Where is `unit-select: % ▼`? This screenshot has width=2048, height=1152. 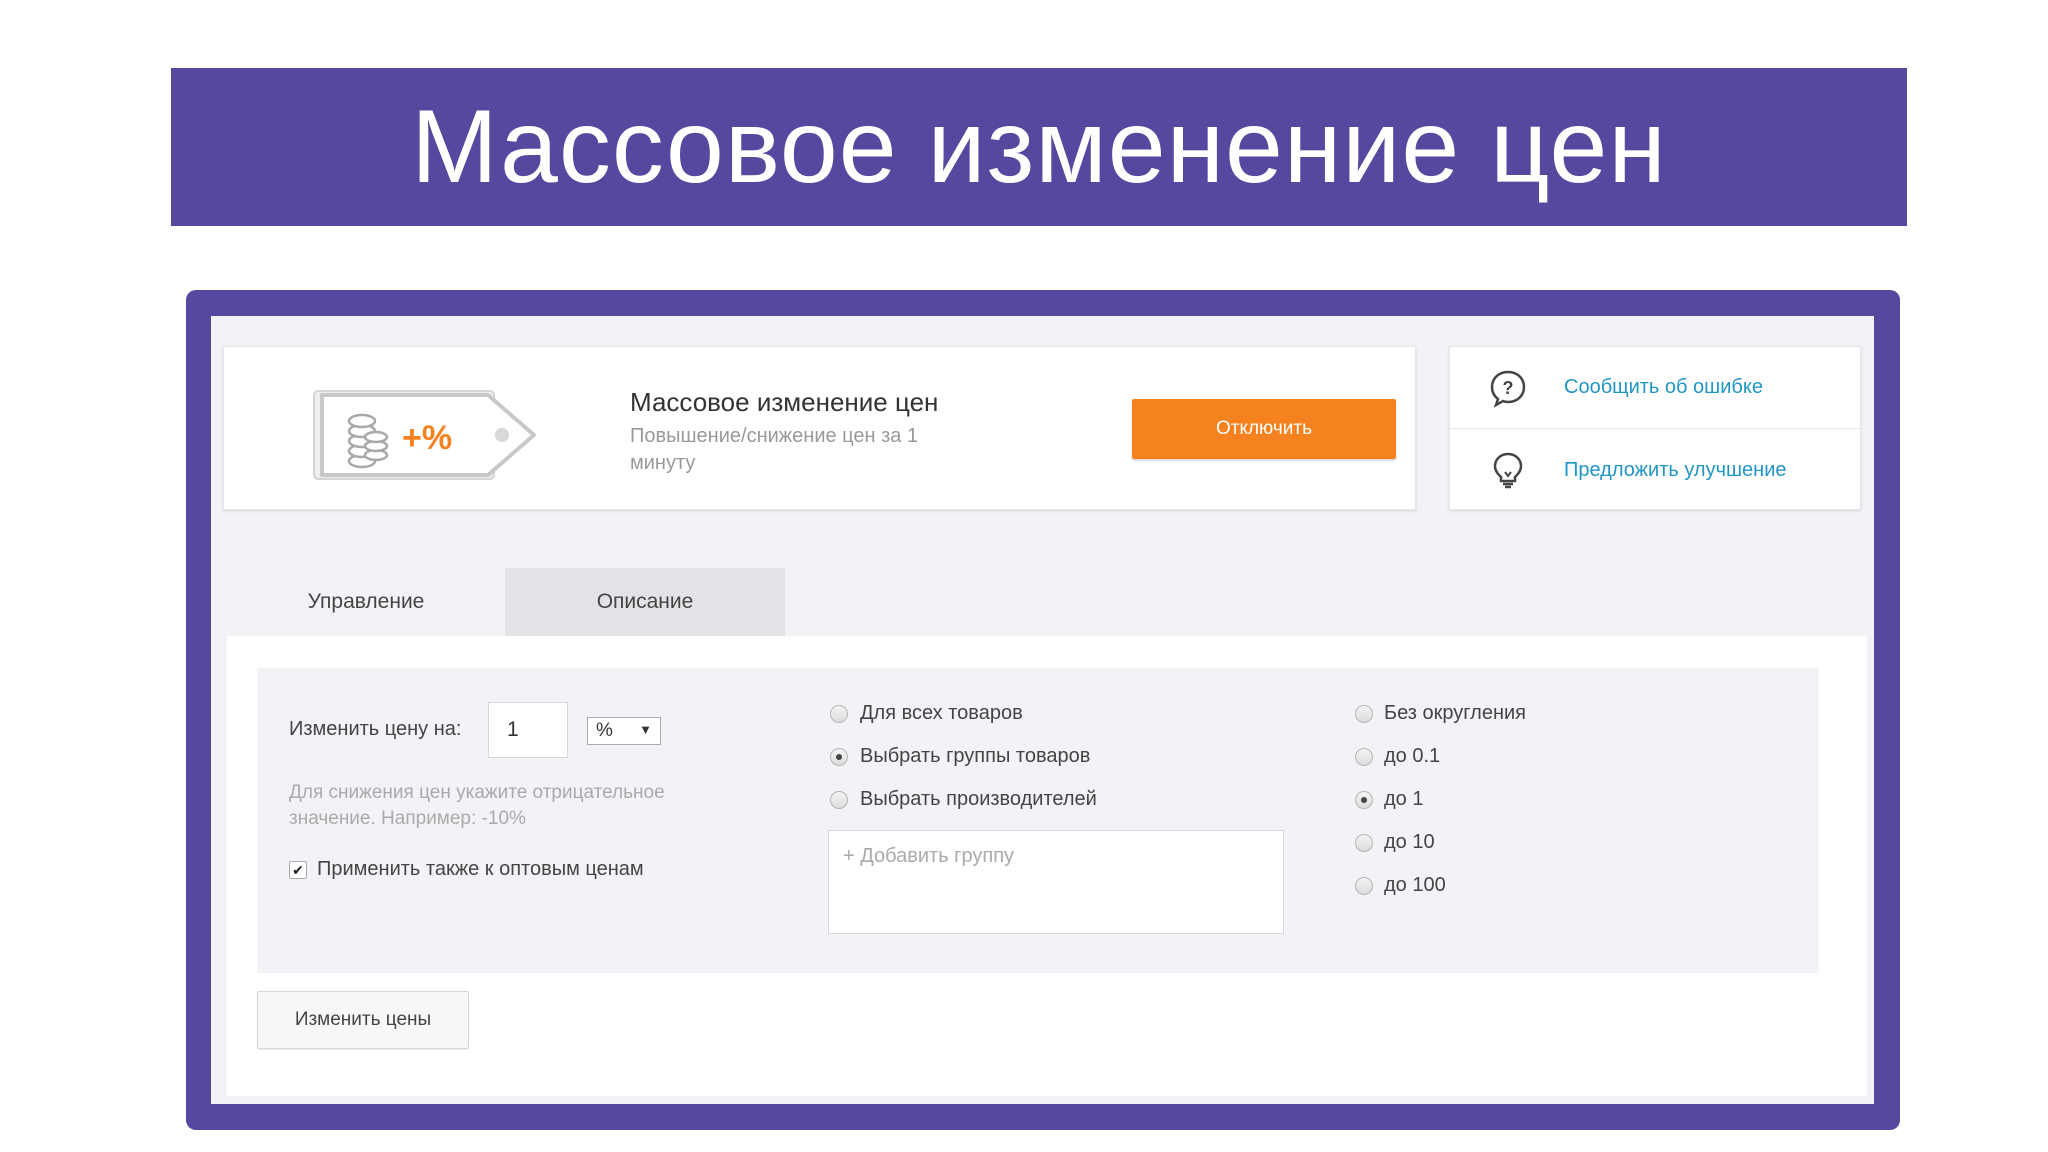
unit-select: % ▼ is located at coordinates (624, 731).